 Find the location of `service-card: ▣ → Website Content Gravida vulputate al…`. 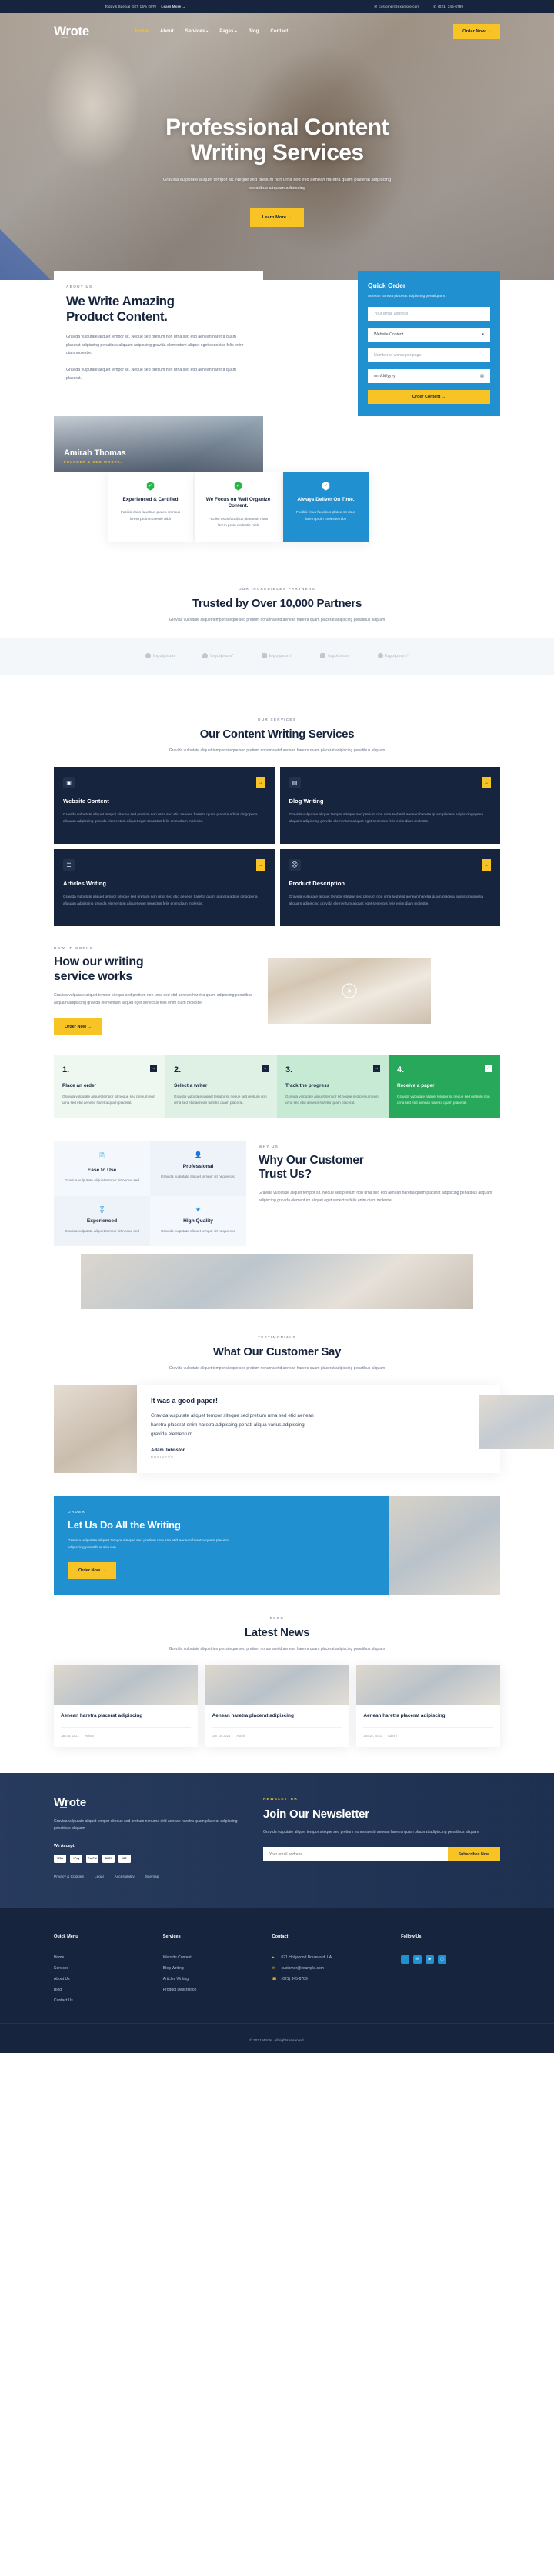

service-card: ▣ → Website Content Gravida vulputate al… is located at coordinates (164, 806).